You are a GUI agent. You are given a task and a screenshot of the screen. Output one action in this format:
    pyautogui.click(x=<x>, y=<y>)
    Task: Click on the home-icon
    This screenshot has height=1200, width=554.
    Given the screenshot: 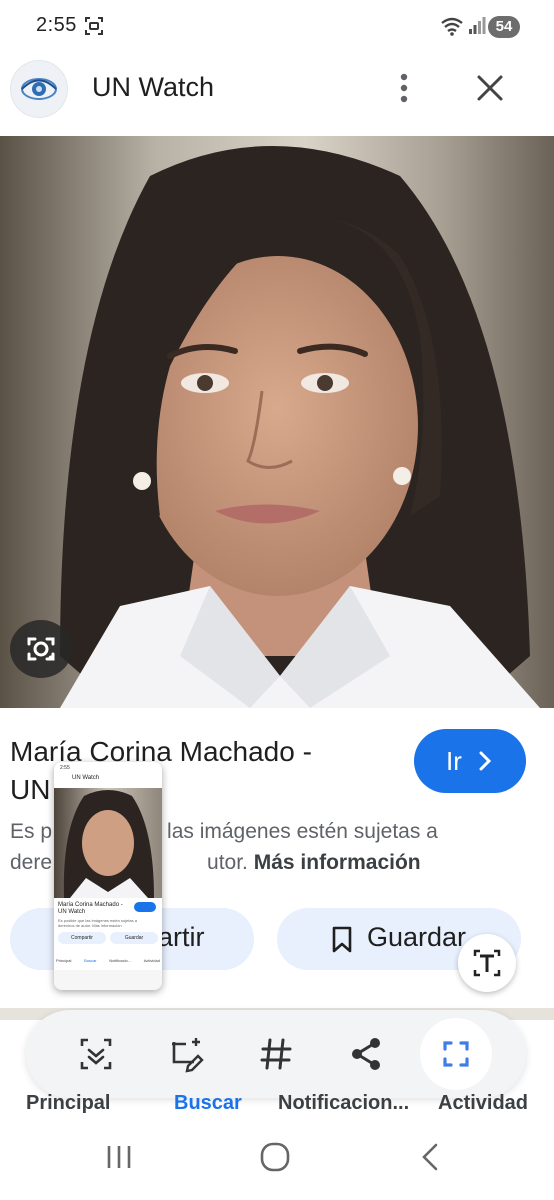 What is the action you would take?
    pyautogui.click(x=275, y=1157)
    